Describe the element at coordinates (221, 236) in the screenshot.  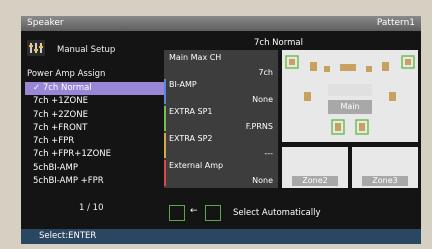
I see `footer-bar: Select:ENTER` at that location.